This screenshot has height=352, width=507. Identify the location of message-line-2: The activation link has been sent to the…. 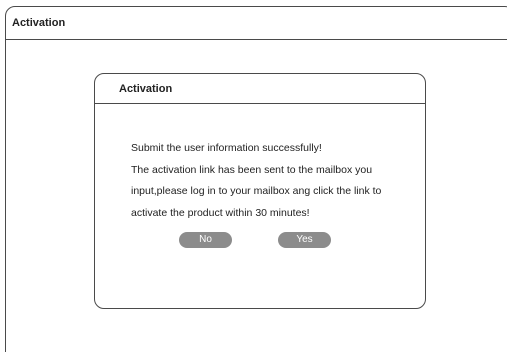
(252, 169).